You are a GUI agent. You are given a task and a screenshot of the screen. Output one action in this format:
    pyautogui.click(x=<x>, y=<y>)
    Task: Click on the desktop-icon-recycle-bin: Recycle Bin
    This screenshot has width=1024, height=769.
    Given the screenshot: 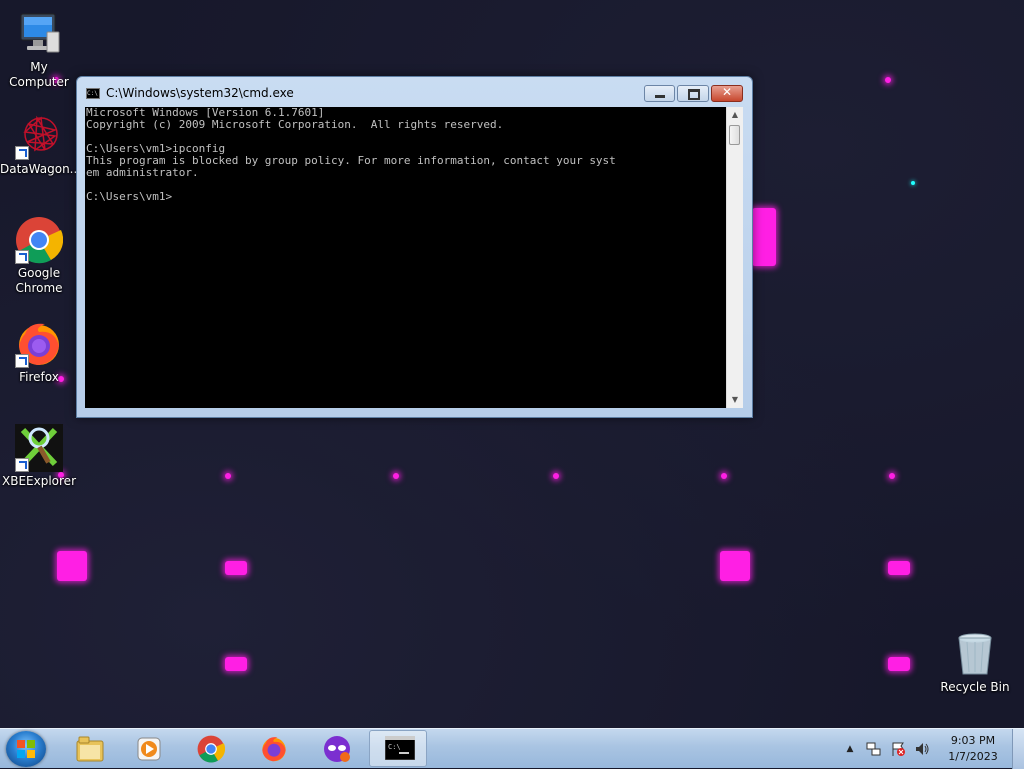 What is the action you would take?
    pyautogui.click(x=975, y=662)
    